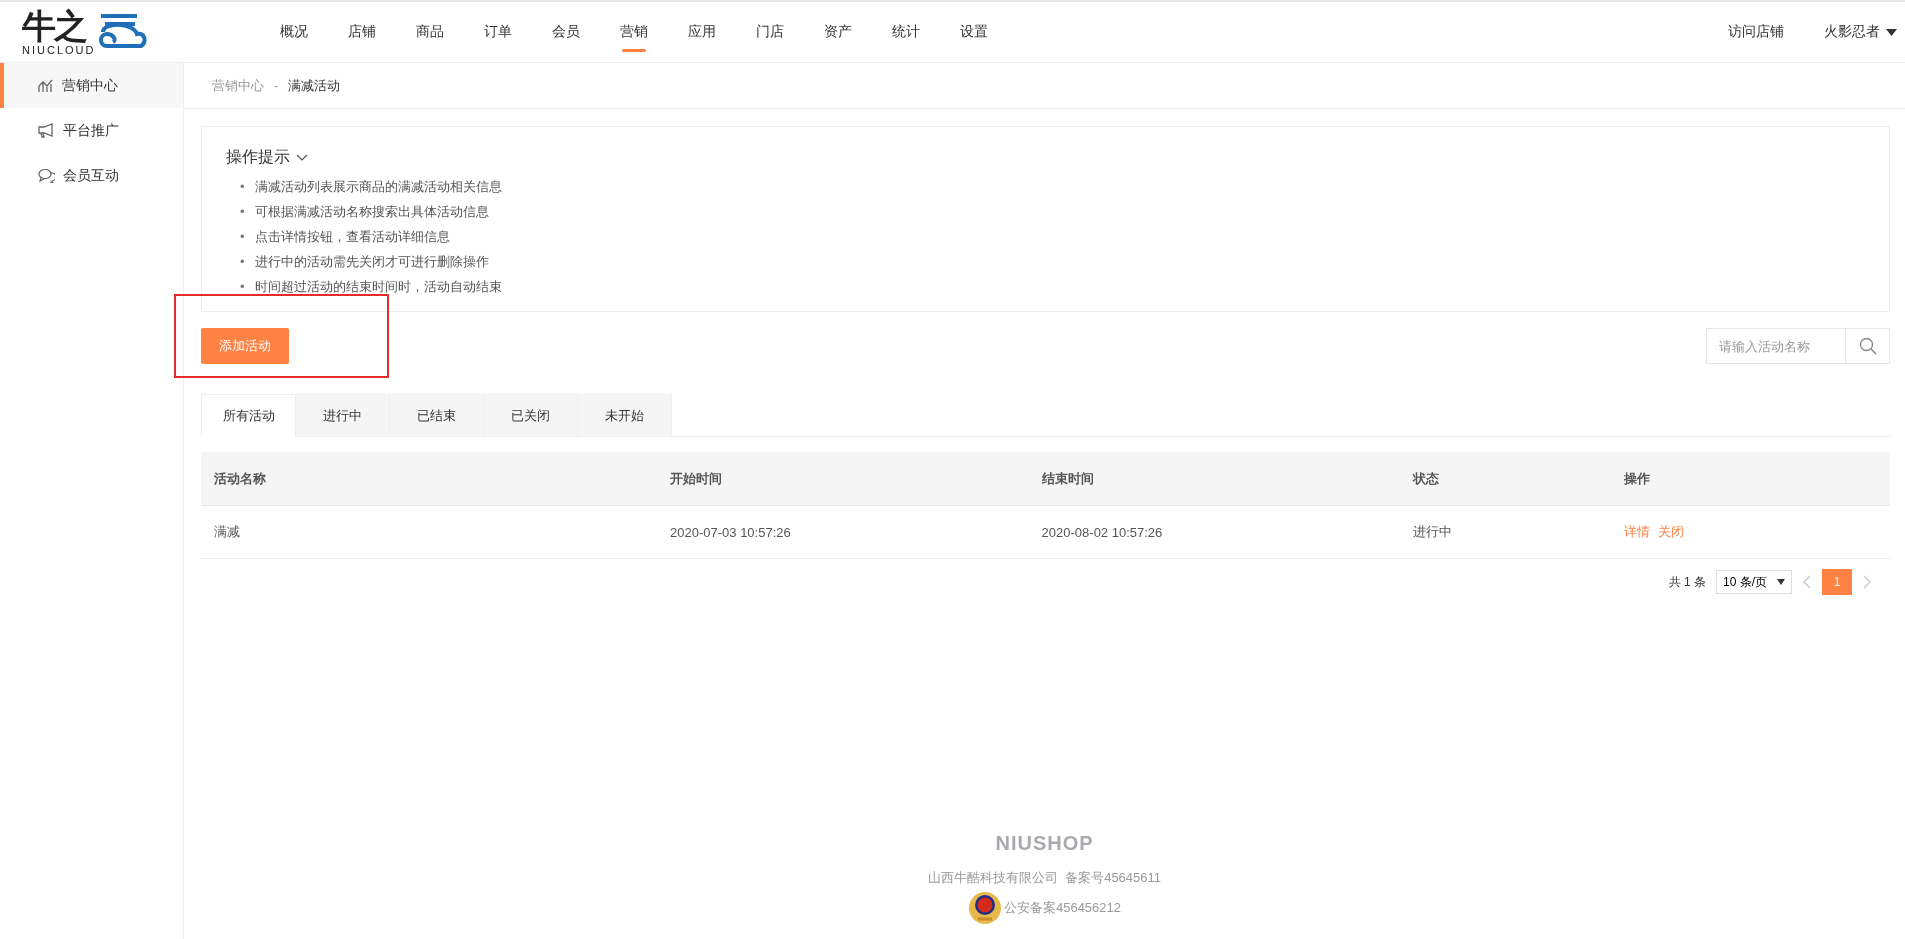  I want to click on nav-tab: 统计, so click(906, 32).